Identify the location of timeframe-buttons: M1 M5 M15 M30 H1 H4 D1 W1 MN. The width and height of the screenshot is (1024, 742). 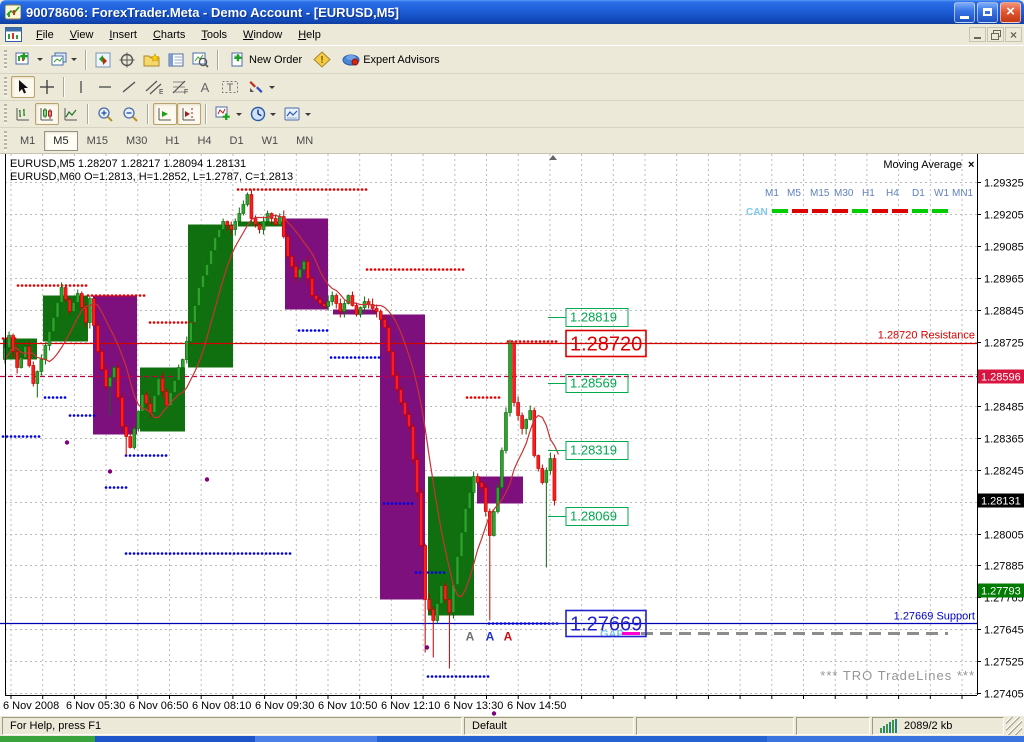
(166, 140).